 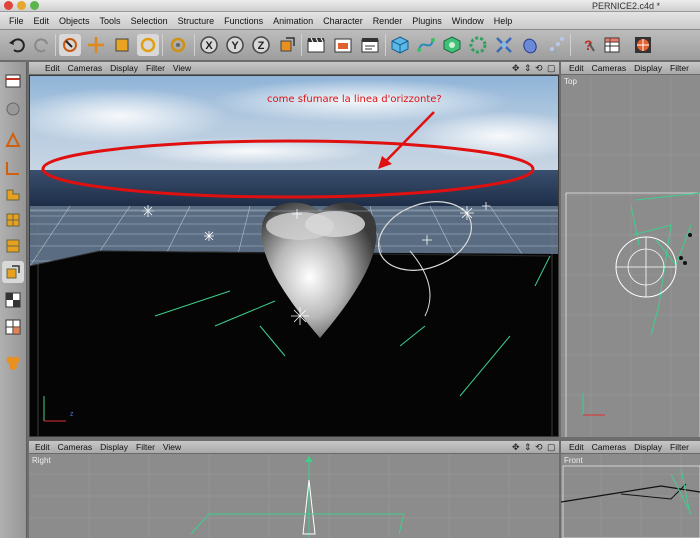 What do you see at coordinates (478, 45) in the screenshot?
I see `array-icon` at bounding box center [478, 45].